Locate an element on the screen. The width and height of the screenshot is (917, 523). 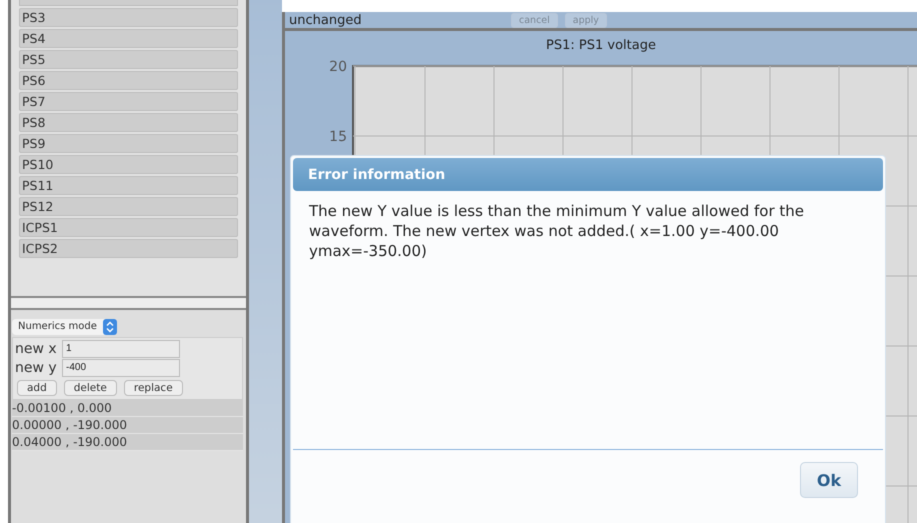
input-field: 1 is located at coordinates (121, 349).